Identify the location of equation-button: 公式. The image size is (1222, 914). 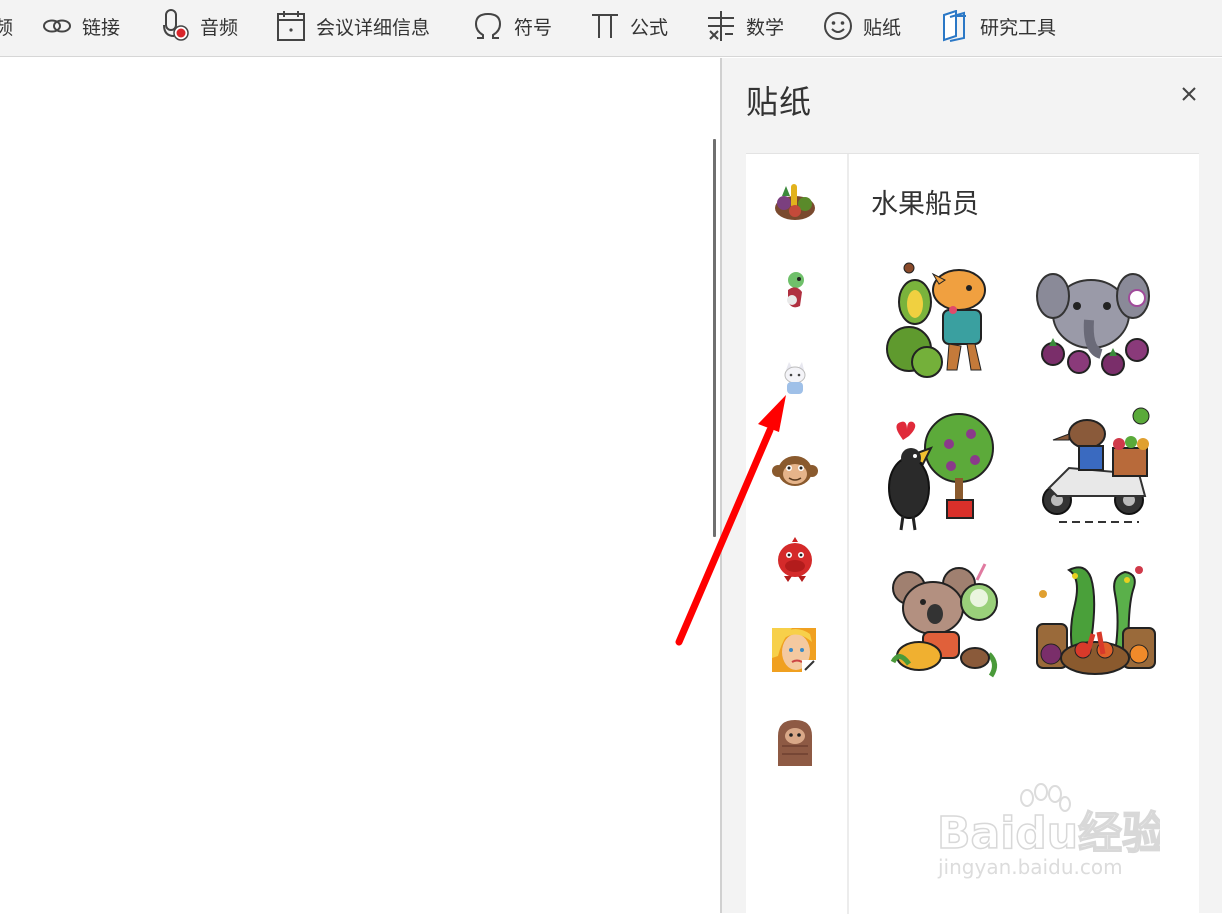
(629, 26).